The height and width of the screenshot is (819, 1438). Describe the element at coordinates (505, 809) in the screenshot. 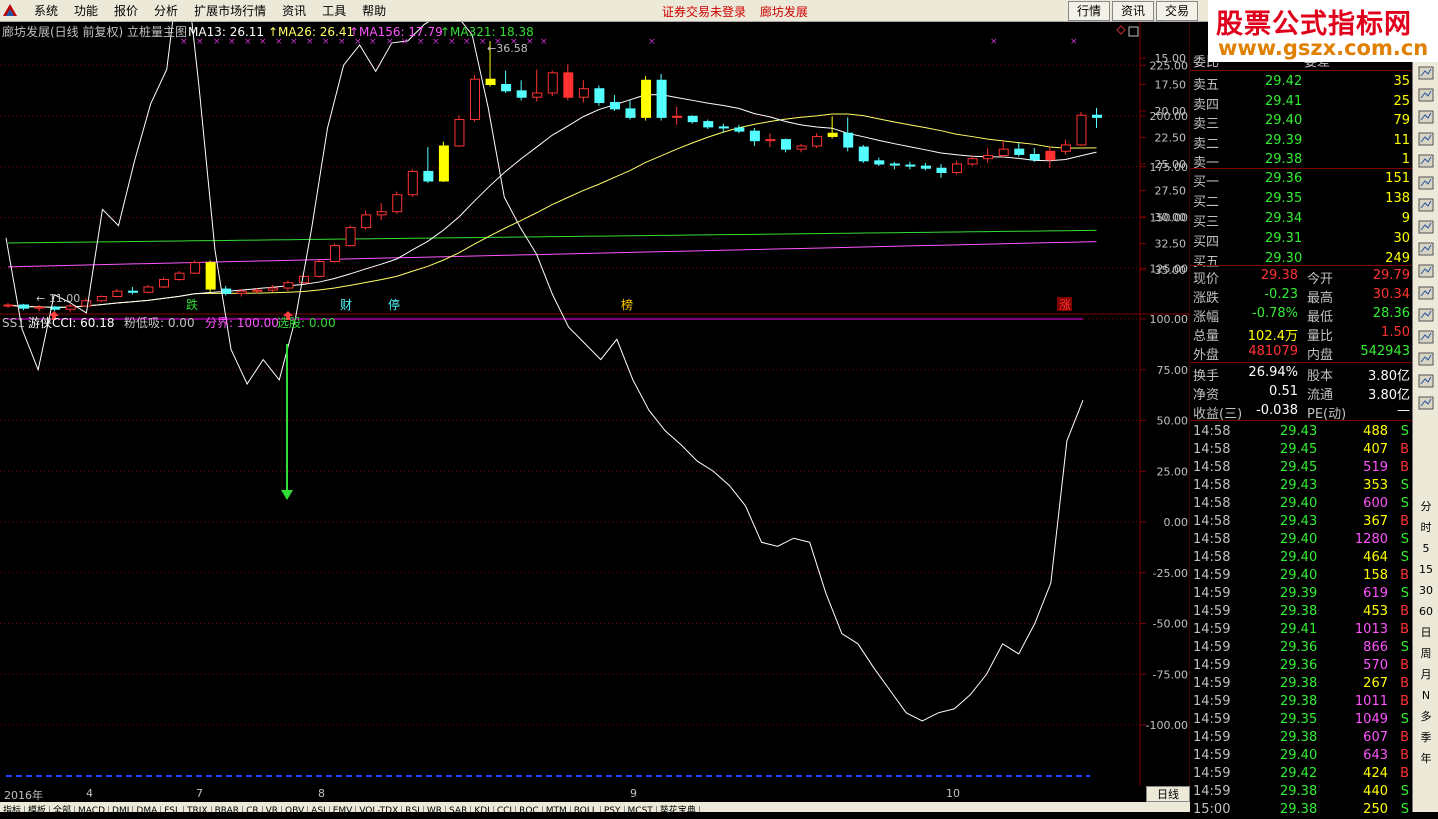

I see `indicator-tab: CCI` at that location.